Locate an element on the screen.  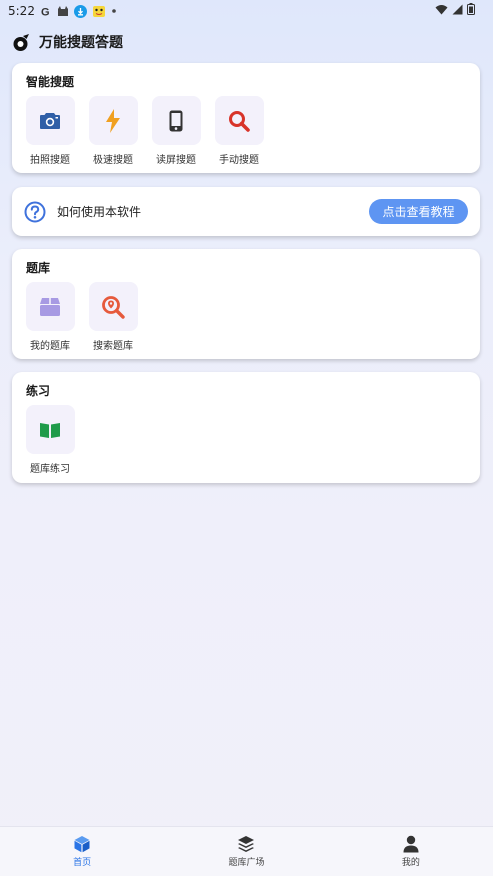
download-icon is located at coordinates (80, 11).